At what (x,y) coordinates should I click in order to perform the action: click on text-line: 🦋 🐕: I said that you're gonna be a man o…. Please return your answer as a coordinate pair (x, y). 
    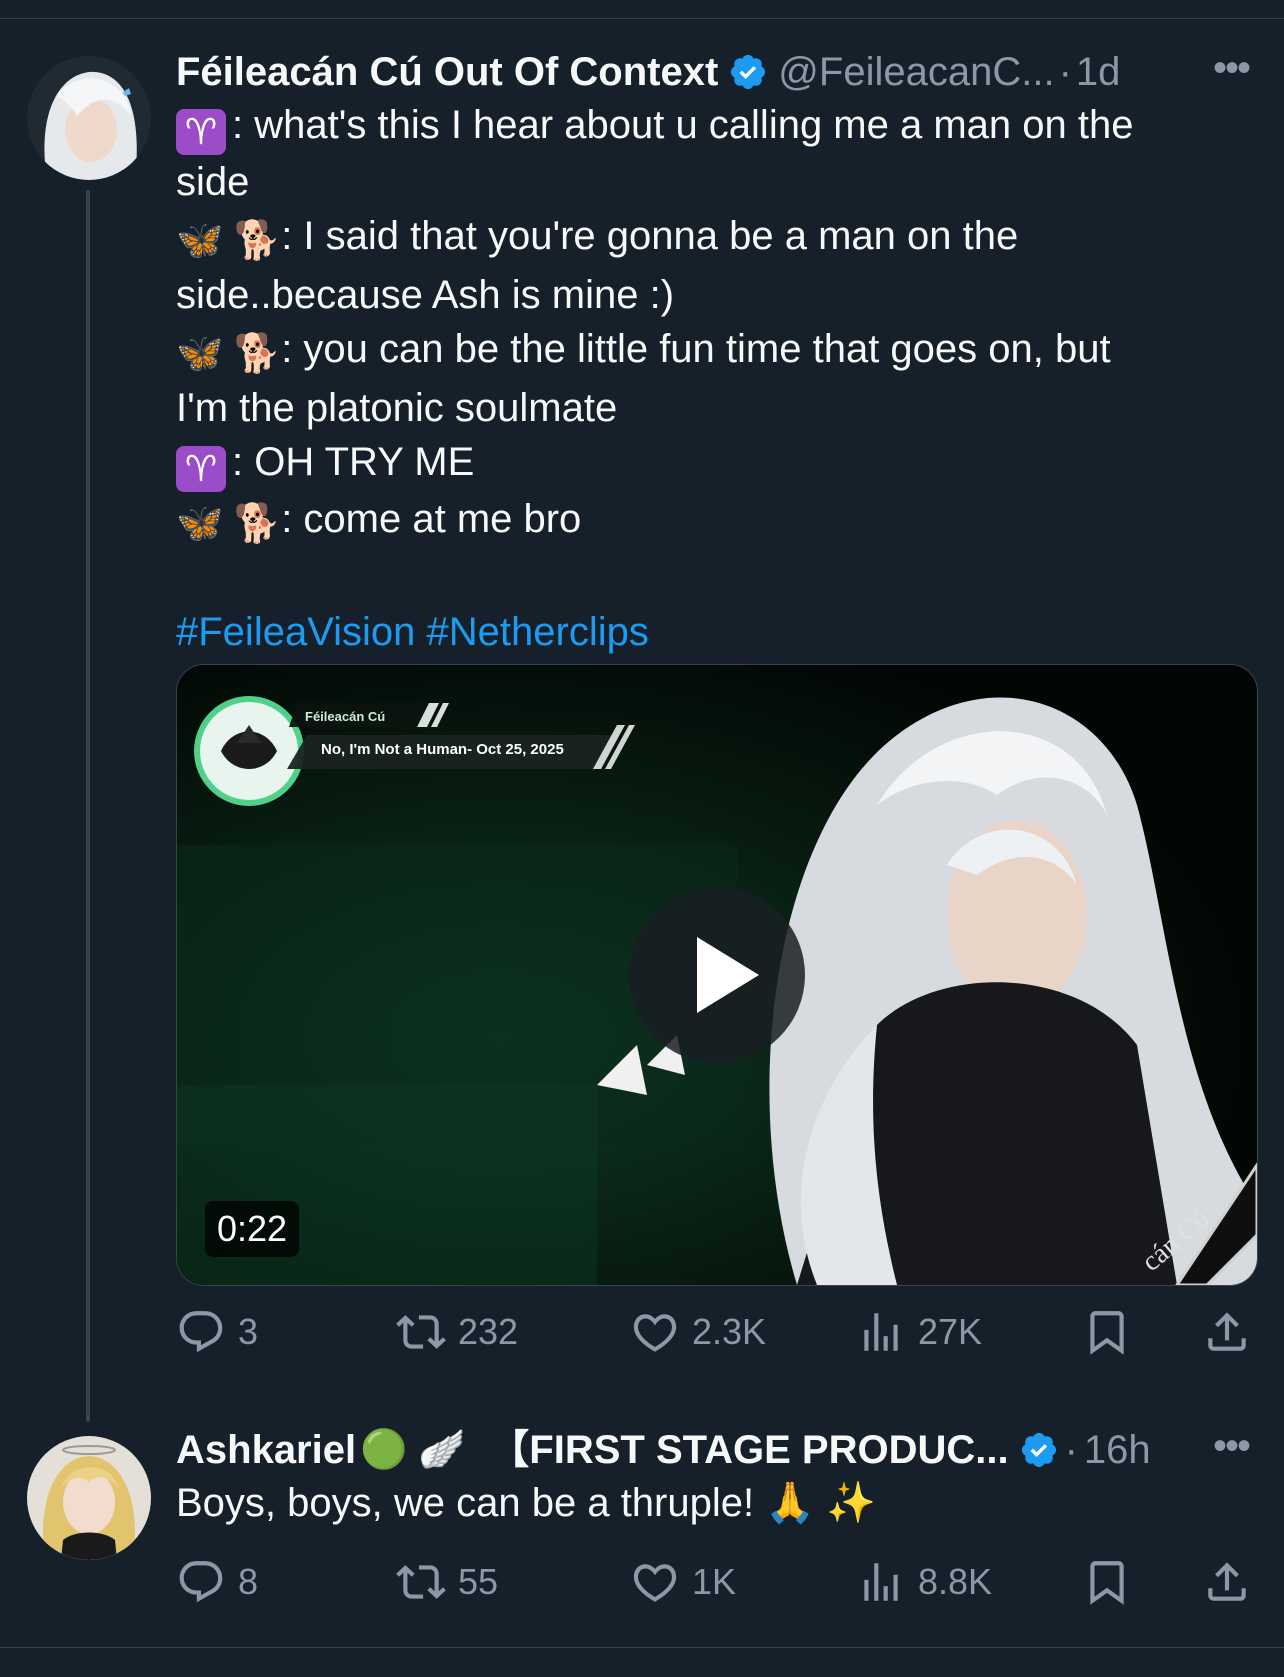
    Looking at the image, I should click on (716, 238).